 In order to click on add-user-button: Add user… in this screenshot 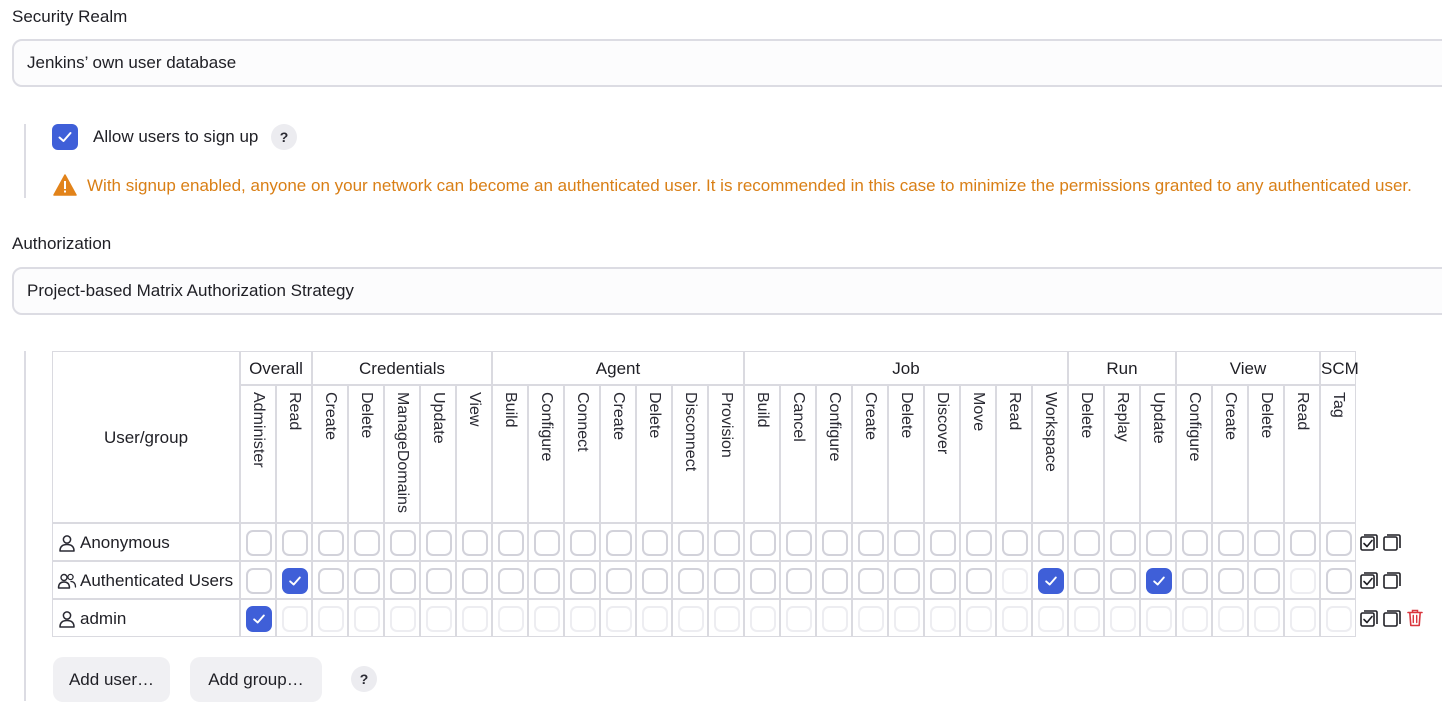, I will do `click(111, 679)`.